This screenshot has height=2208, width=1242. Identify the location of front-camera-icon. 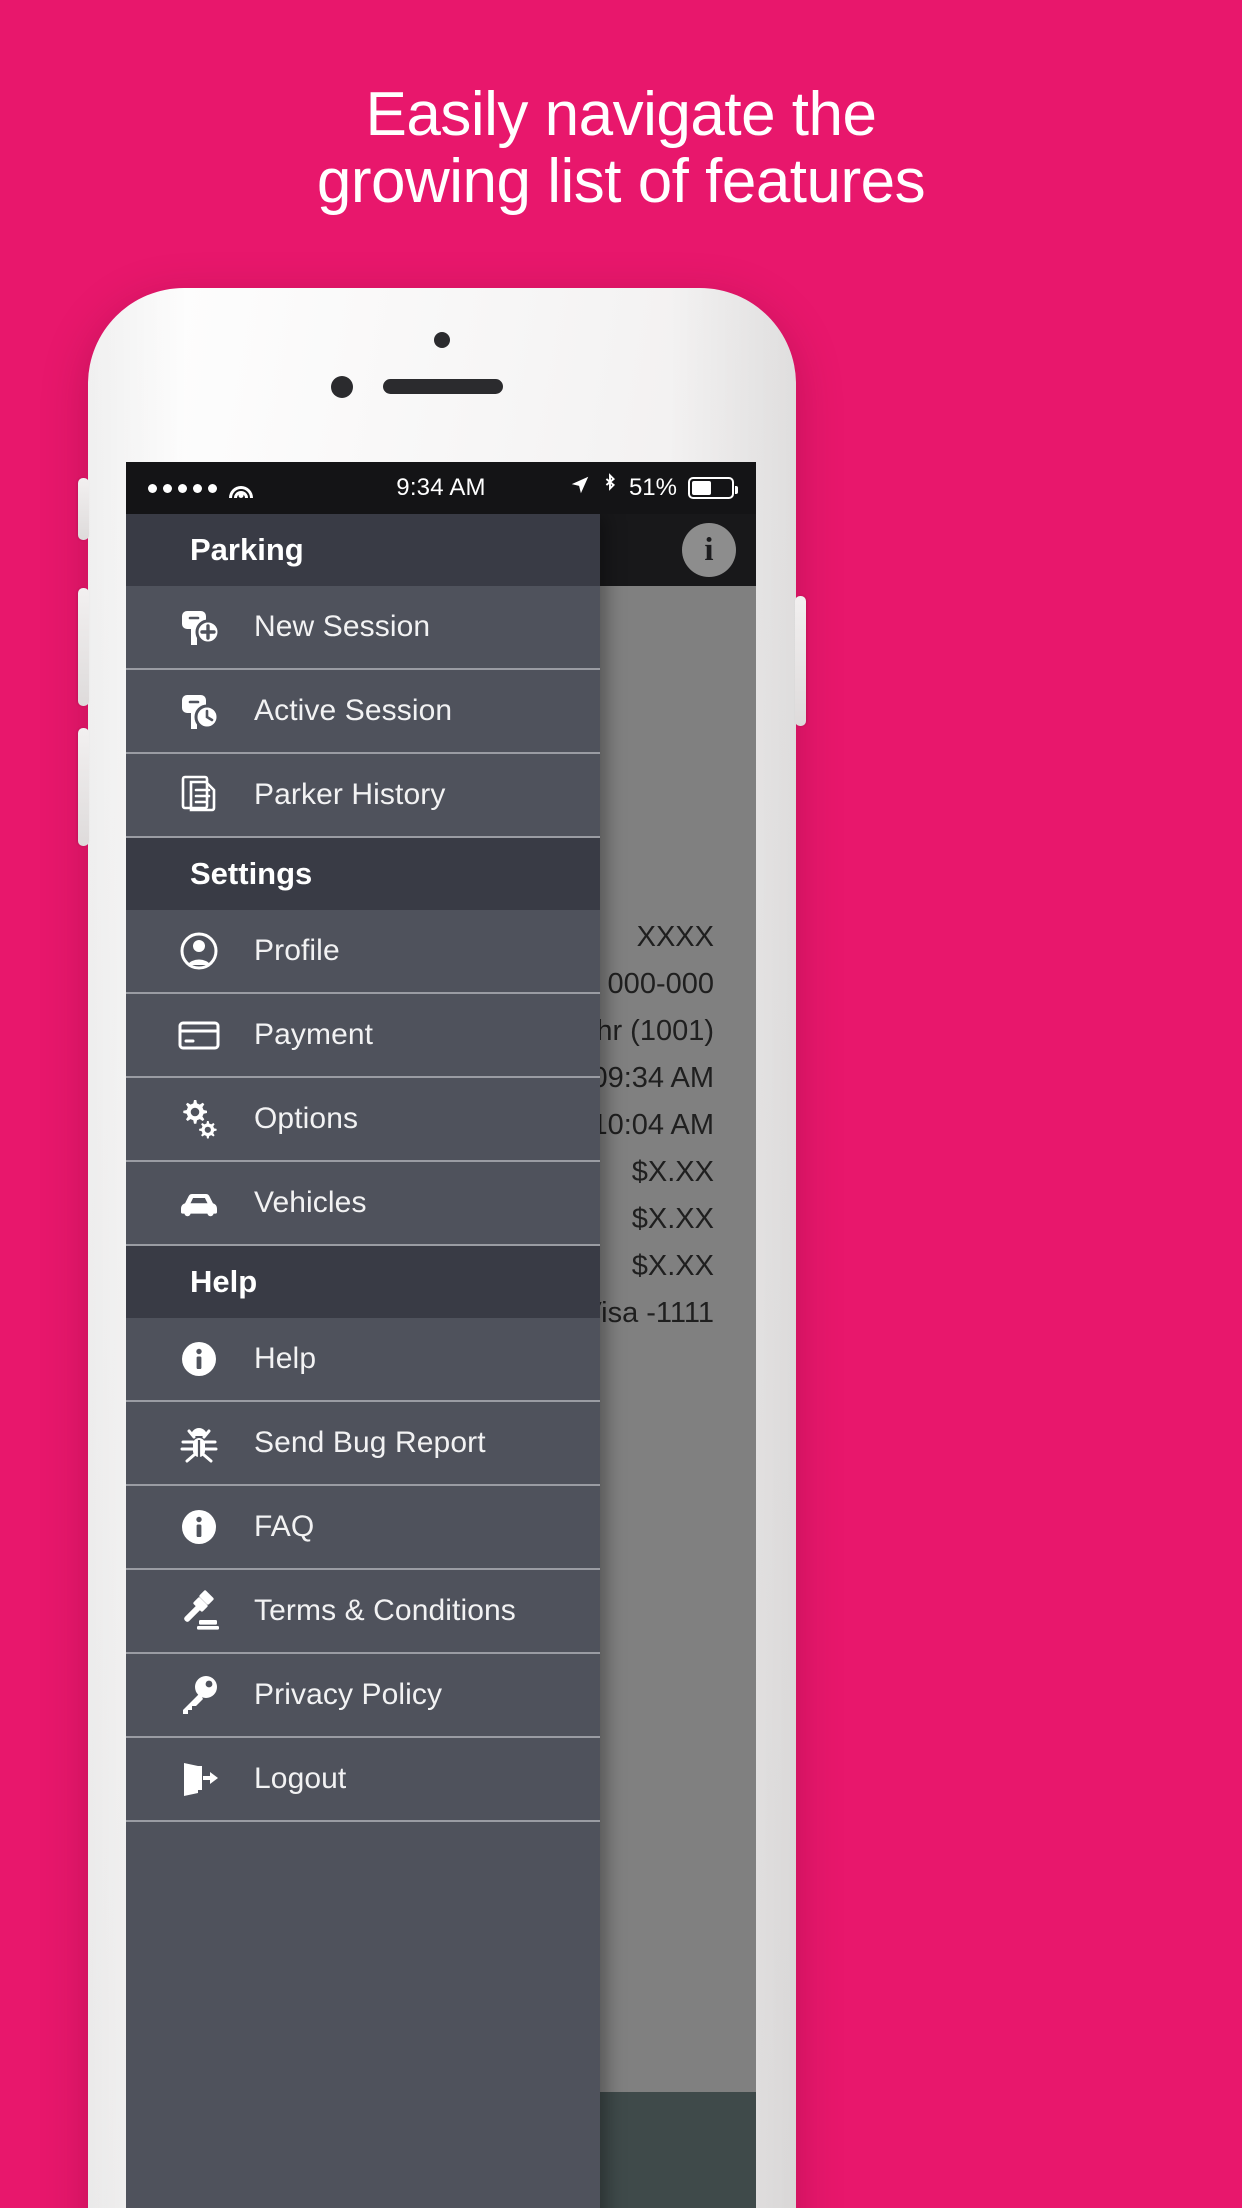
(442, 340).